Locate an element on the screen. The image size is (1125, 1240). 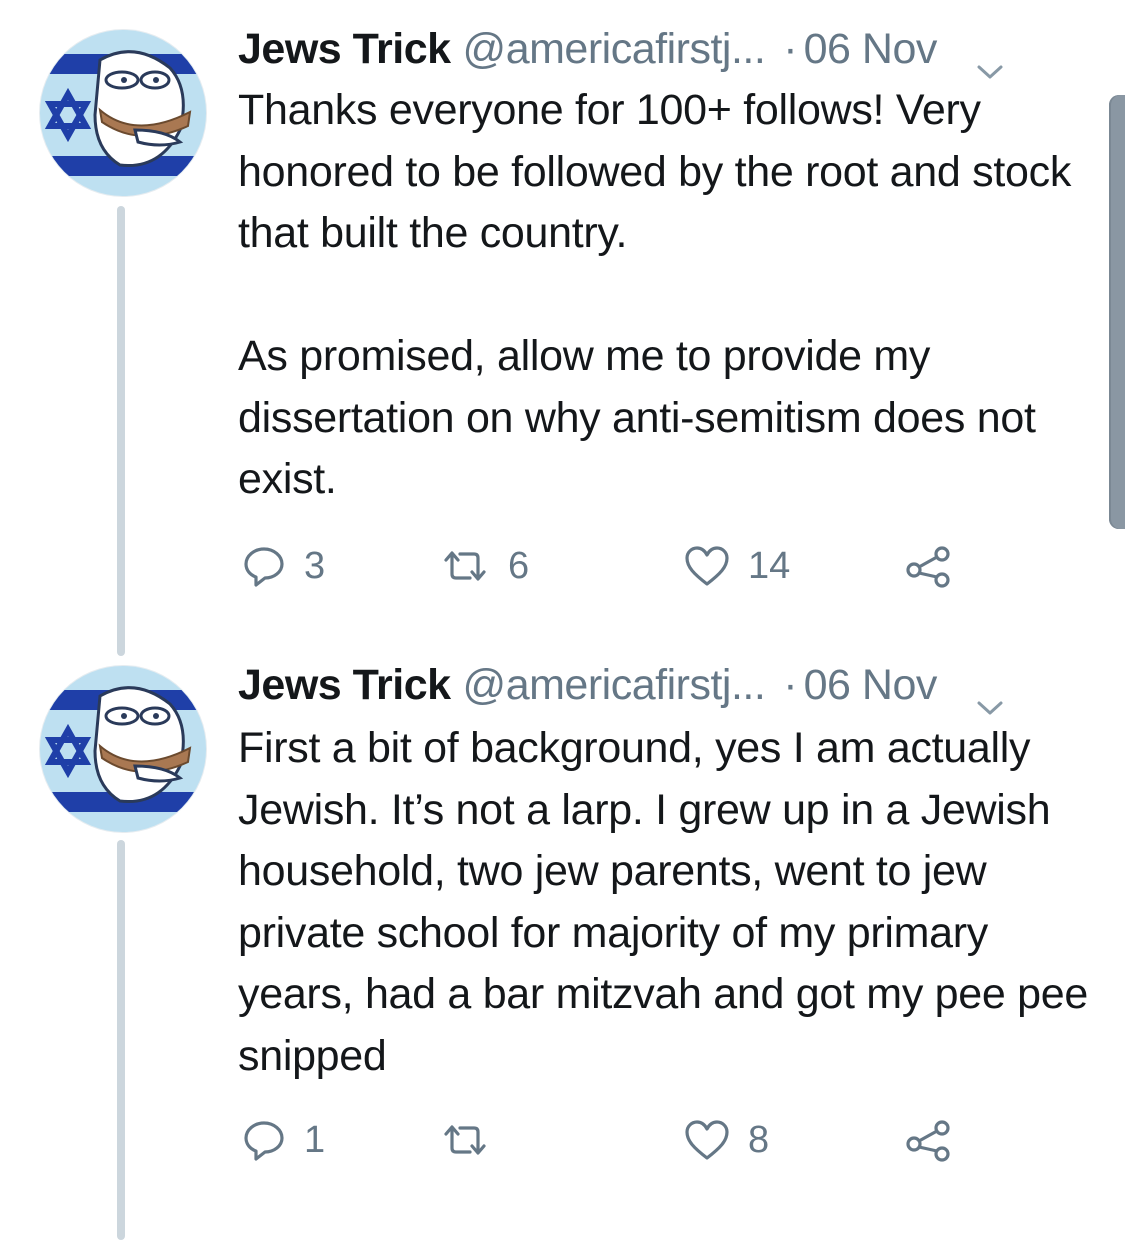
retweet-button is located at coordinates (474, 1140).